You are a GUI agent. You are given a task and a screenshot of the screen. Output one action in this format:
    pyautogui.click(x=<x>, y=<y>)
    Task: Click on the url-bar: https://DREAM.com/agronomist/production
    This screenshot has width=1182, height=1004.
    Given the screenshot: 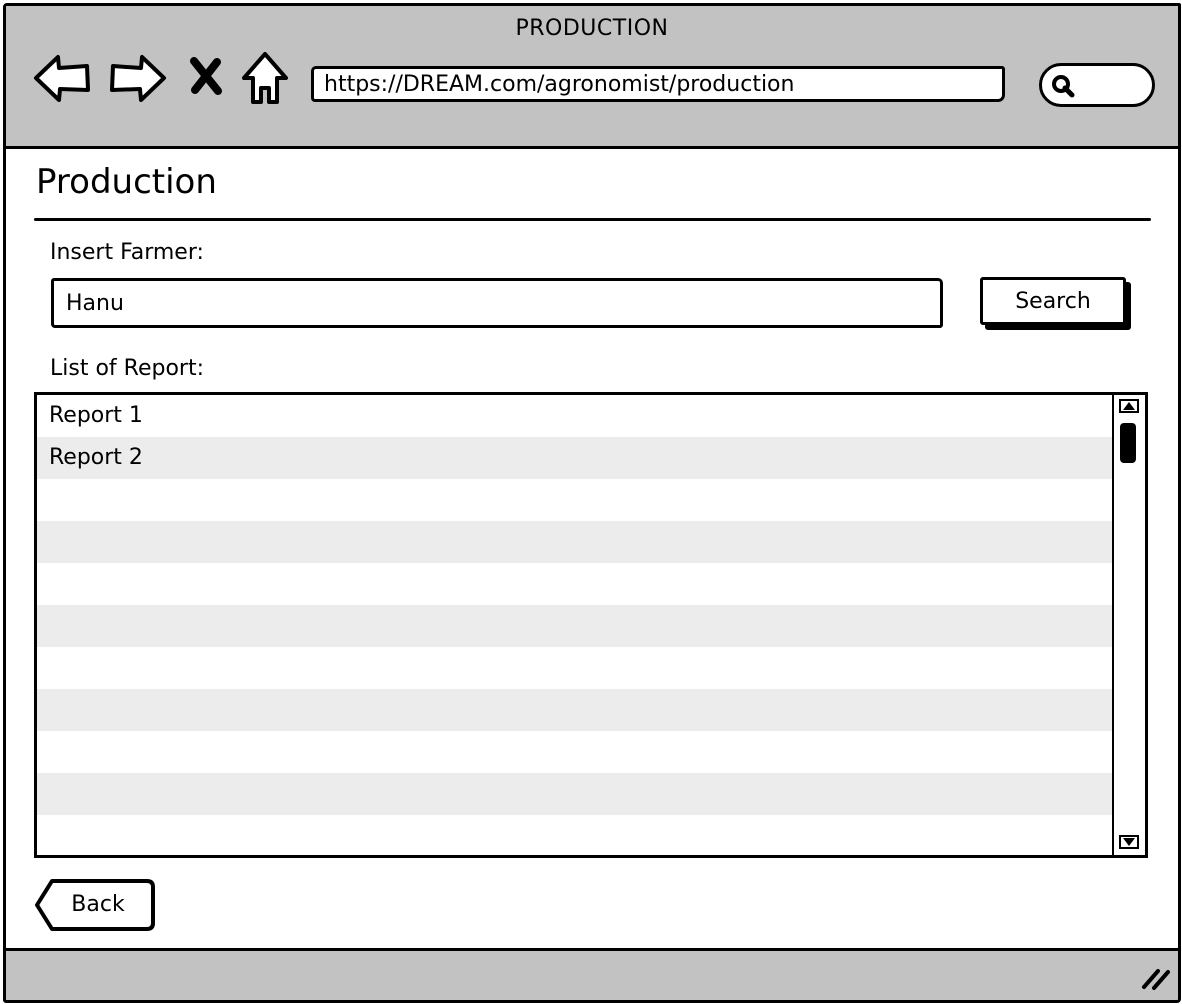 What is the action you would take?
    pyautogui.click(x=658, y=84)
    